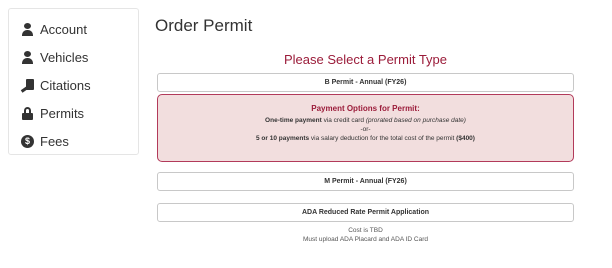 Image resolution: width=612 pixels, height=268 pixels. Describe the element at coordinates (54, 141) in the screenshot. I see `sidebar-item-label: Fees` at that location.